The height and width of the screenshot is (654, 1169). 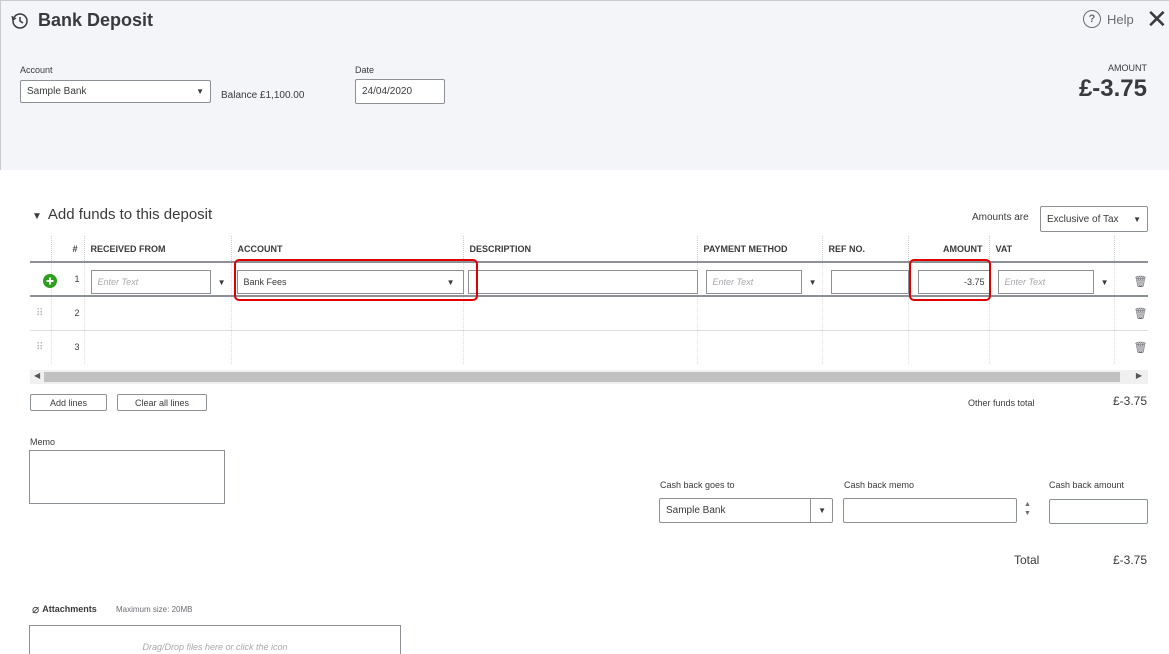 What do you see at coordinates (263, 95) in the screenshot?
I see `balance-text: Balance £1,100.00` at bounding box center [263, 95].